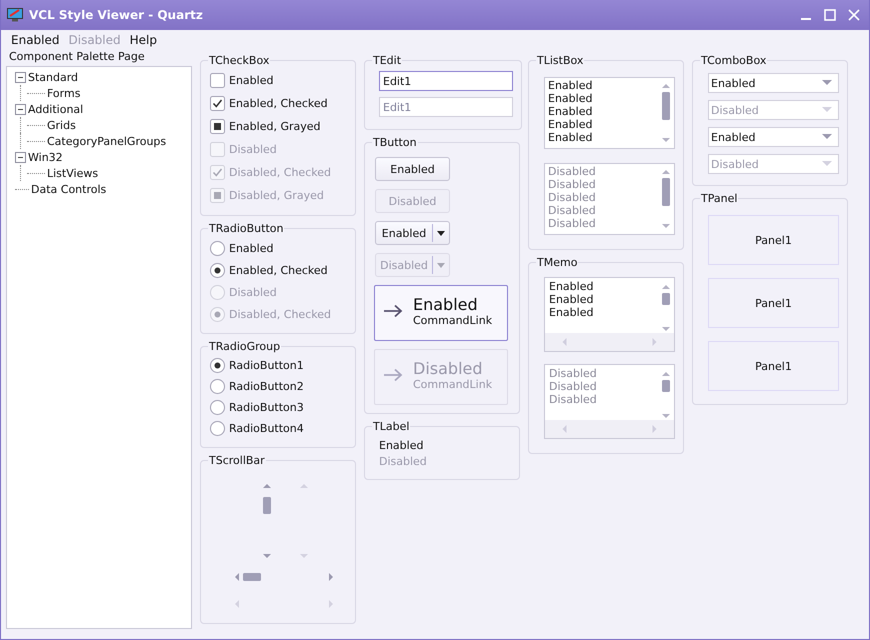  I want to click on tree-item: Grids, so click(61, 125).